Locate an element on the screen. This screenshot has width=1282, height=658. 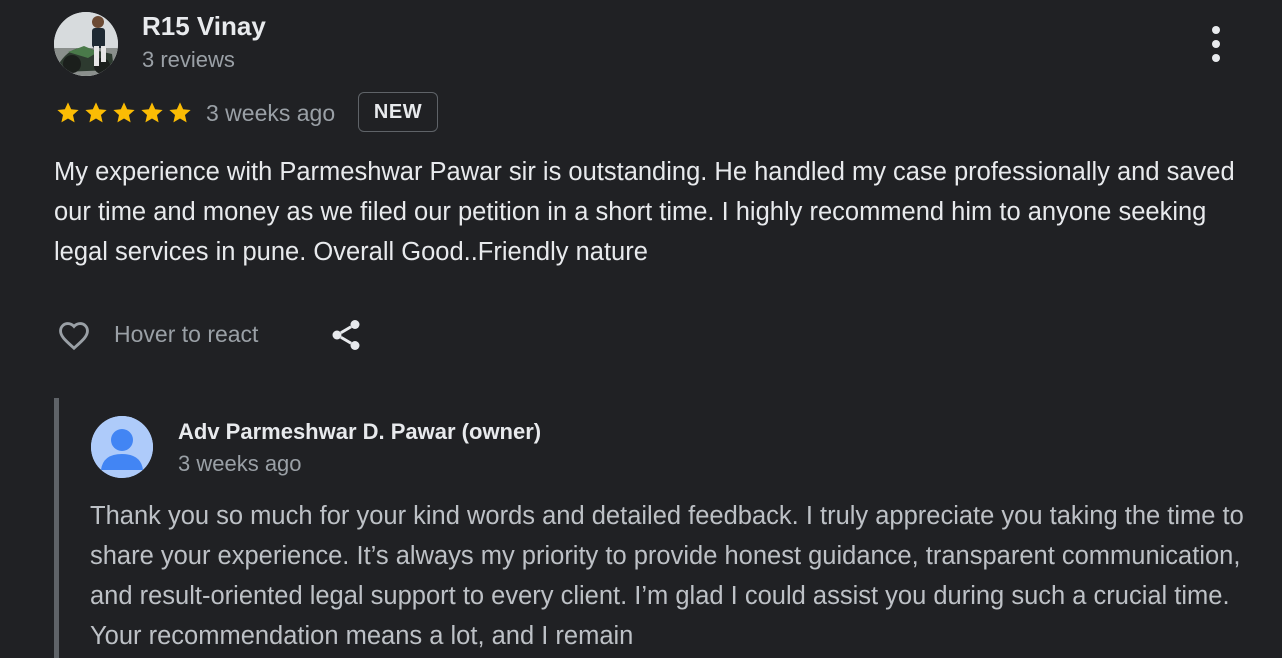
star-rating is located at coordinates (124, 113).